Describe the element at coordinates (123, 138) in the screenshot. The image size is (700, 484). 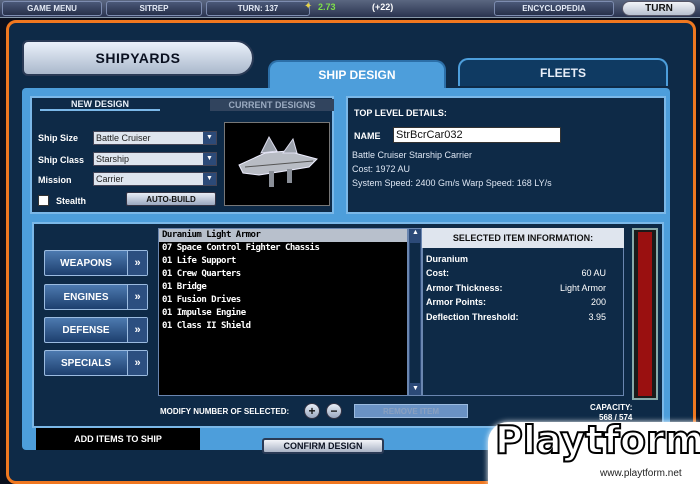
I see `ship-size-value: Battle Cruiser` at that location.